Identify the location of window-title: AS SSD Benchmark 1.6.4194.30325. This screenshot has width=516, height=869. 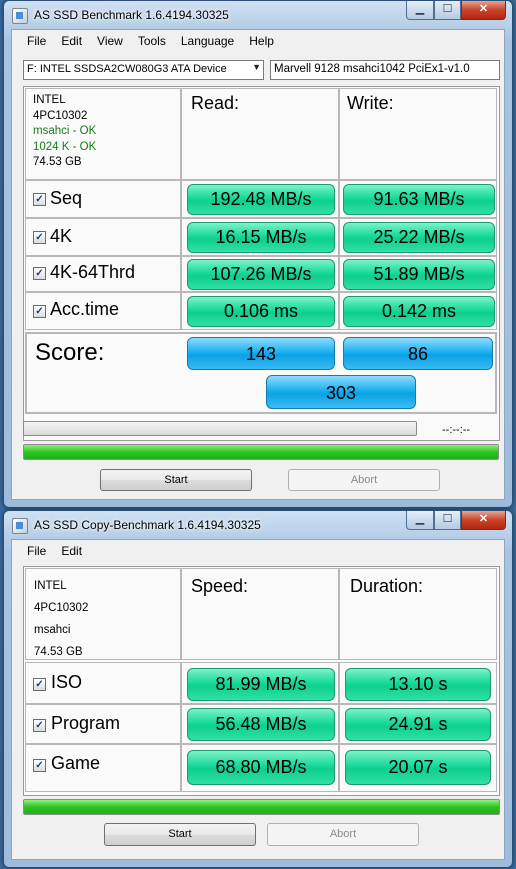
(131, 15).